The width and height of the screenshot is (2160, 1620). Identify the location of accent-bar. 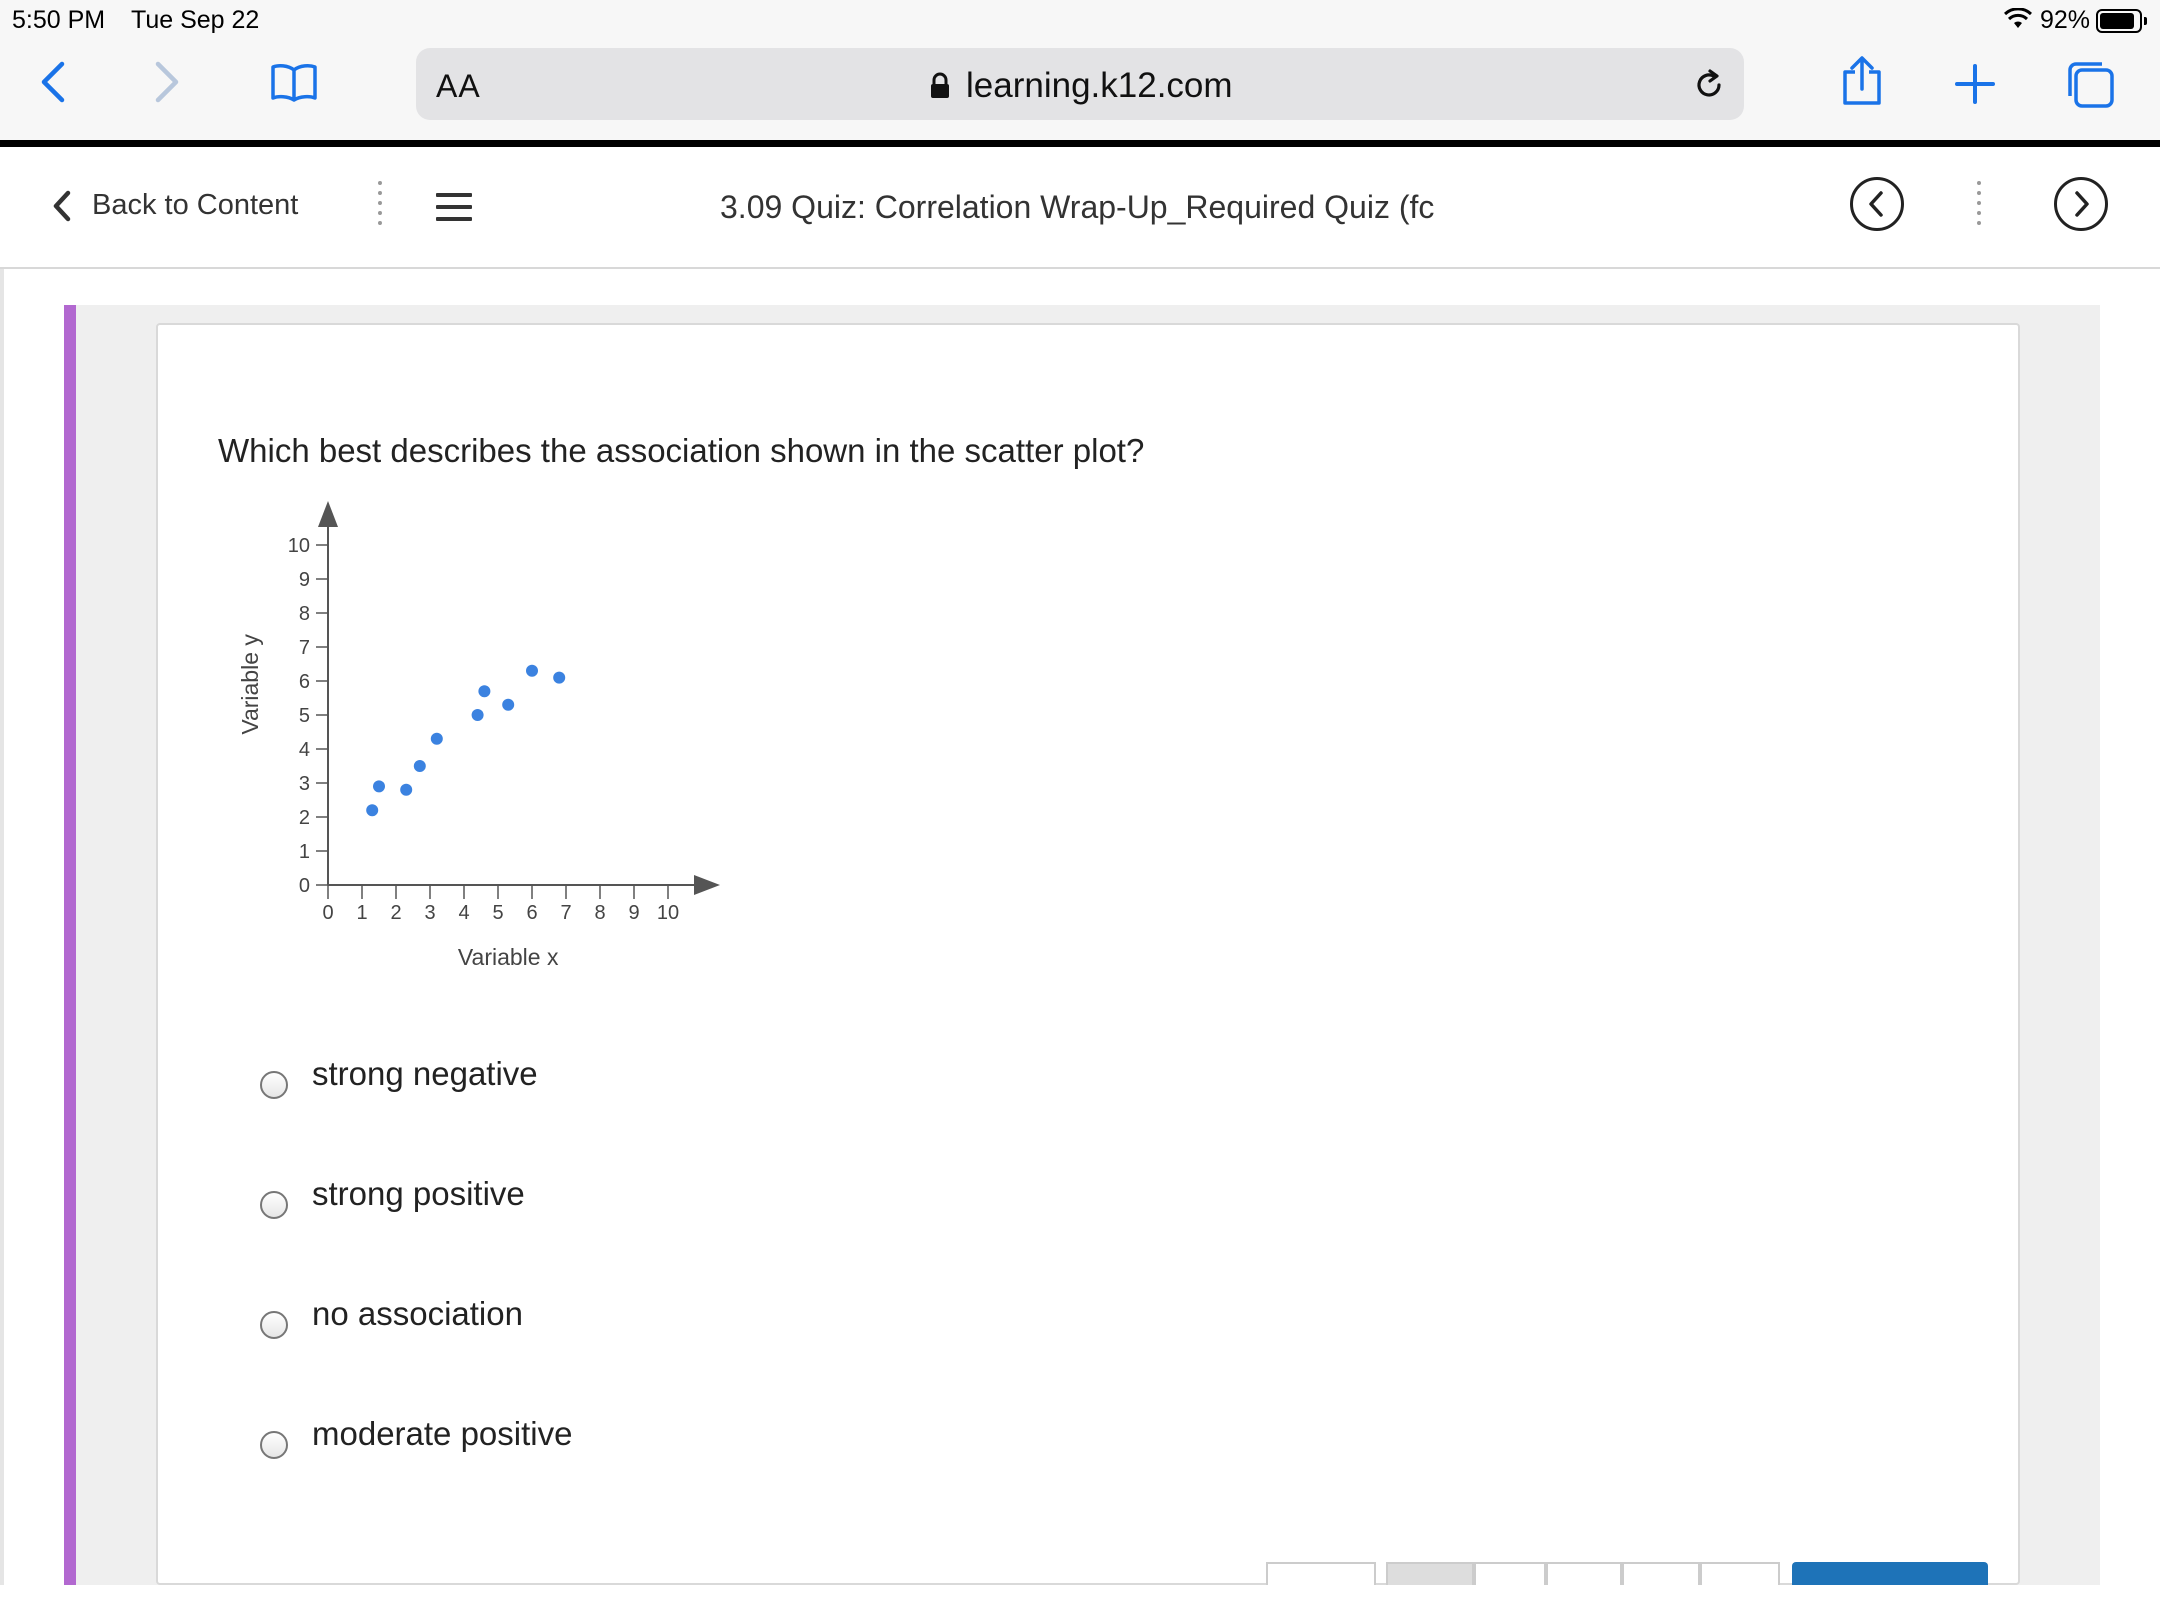
(70, 945).